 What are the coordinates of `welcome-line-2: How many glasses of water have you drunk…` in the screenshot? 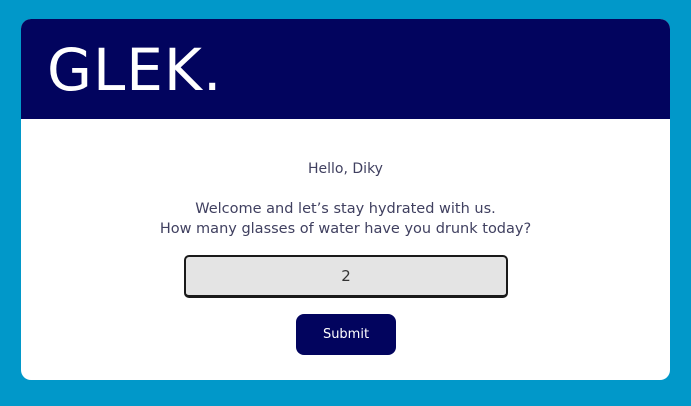 It's located at (345, 229).